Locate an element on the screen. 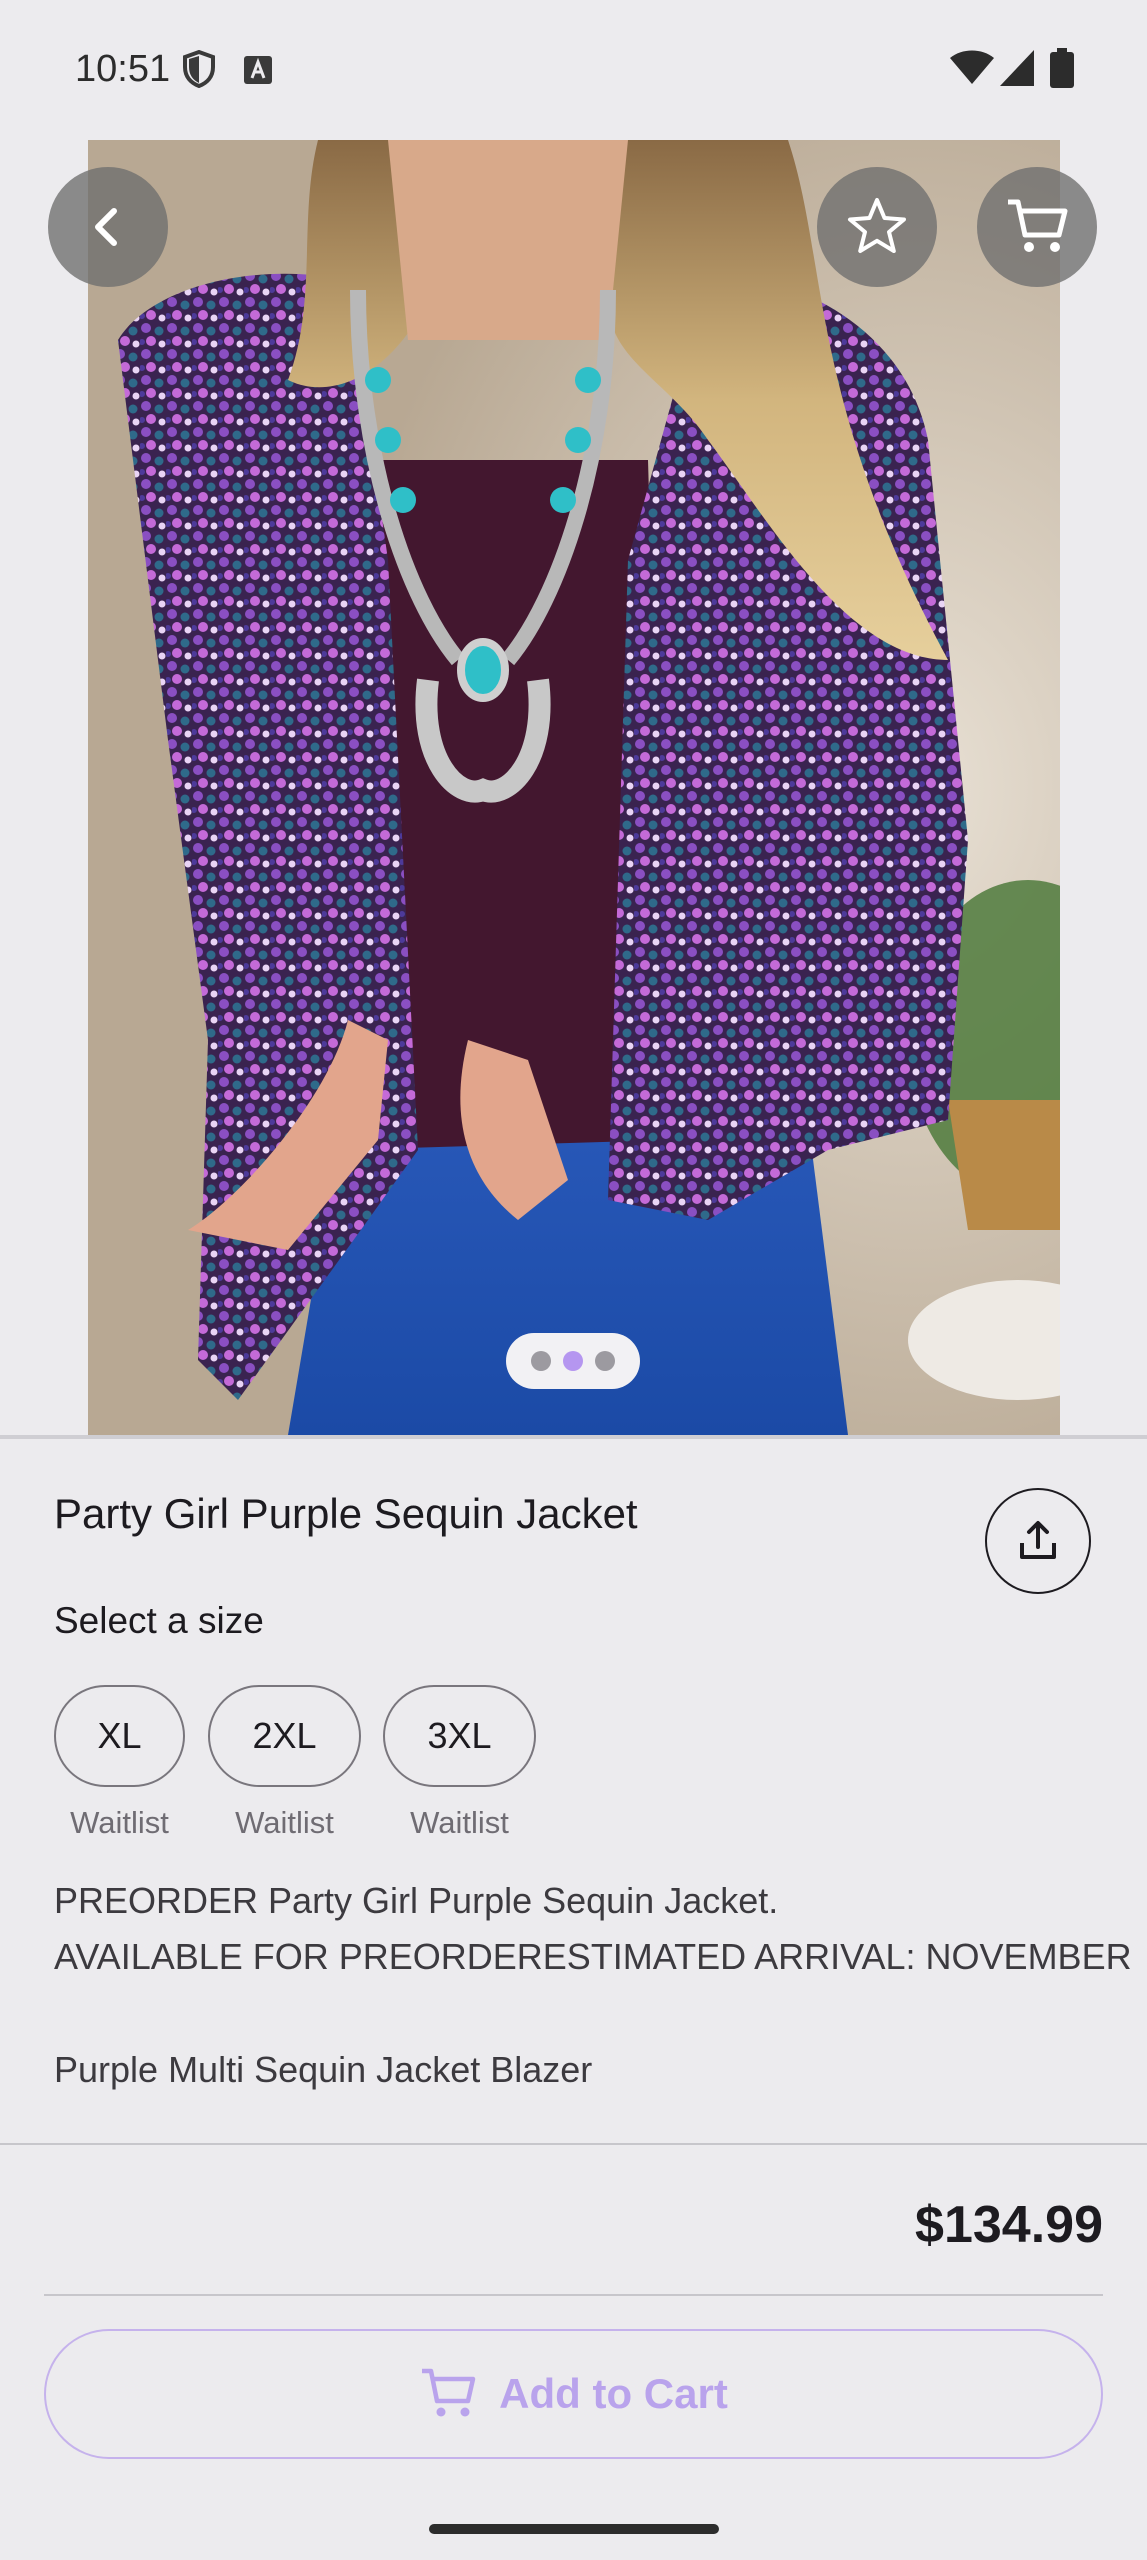 The height and width of the screenshot is (2560, 1147). add-to-cart-label: Add to Cart is located at coordinates (613, 2393).